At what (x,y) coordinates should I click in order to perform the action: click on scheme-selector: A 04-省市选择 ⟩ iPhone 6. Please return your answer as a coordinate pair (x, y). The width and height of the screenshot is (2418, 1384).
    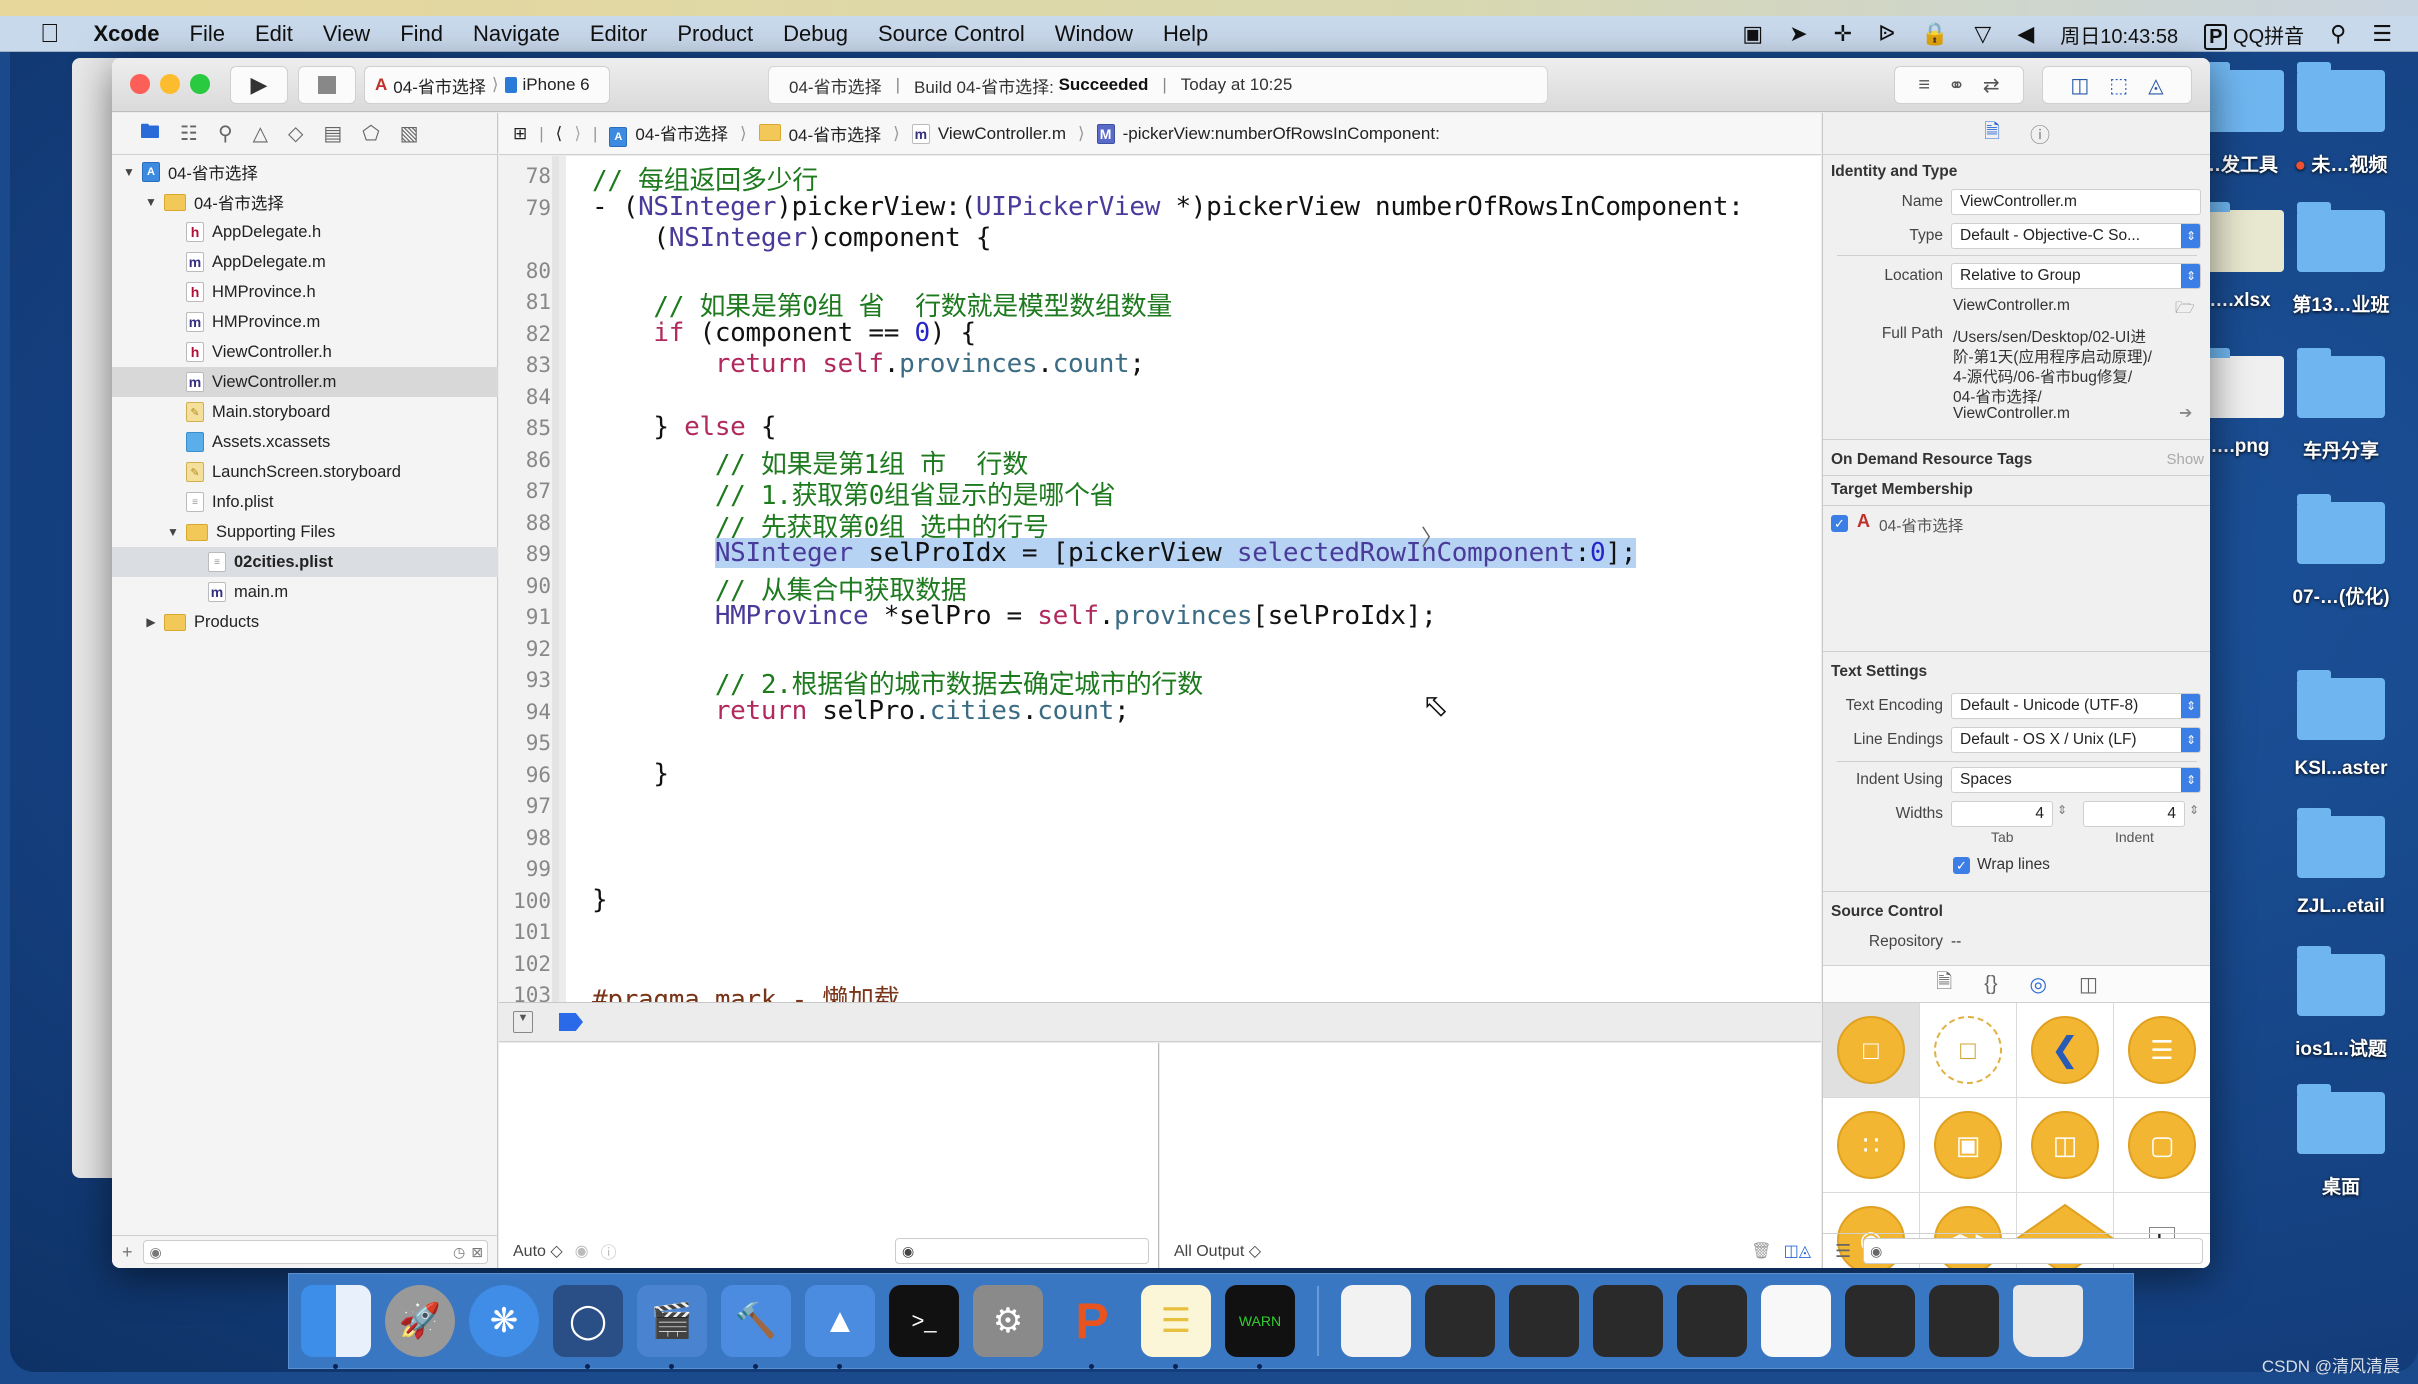
    Looking at the image, I should click on (487, 85).